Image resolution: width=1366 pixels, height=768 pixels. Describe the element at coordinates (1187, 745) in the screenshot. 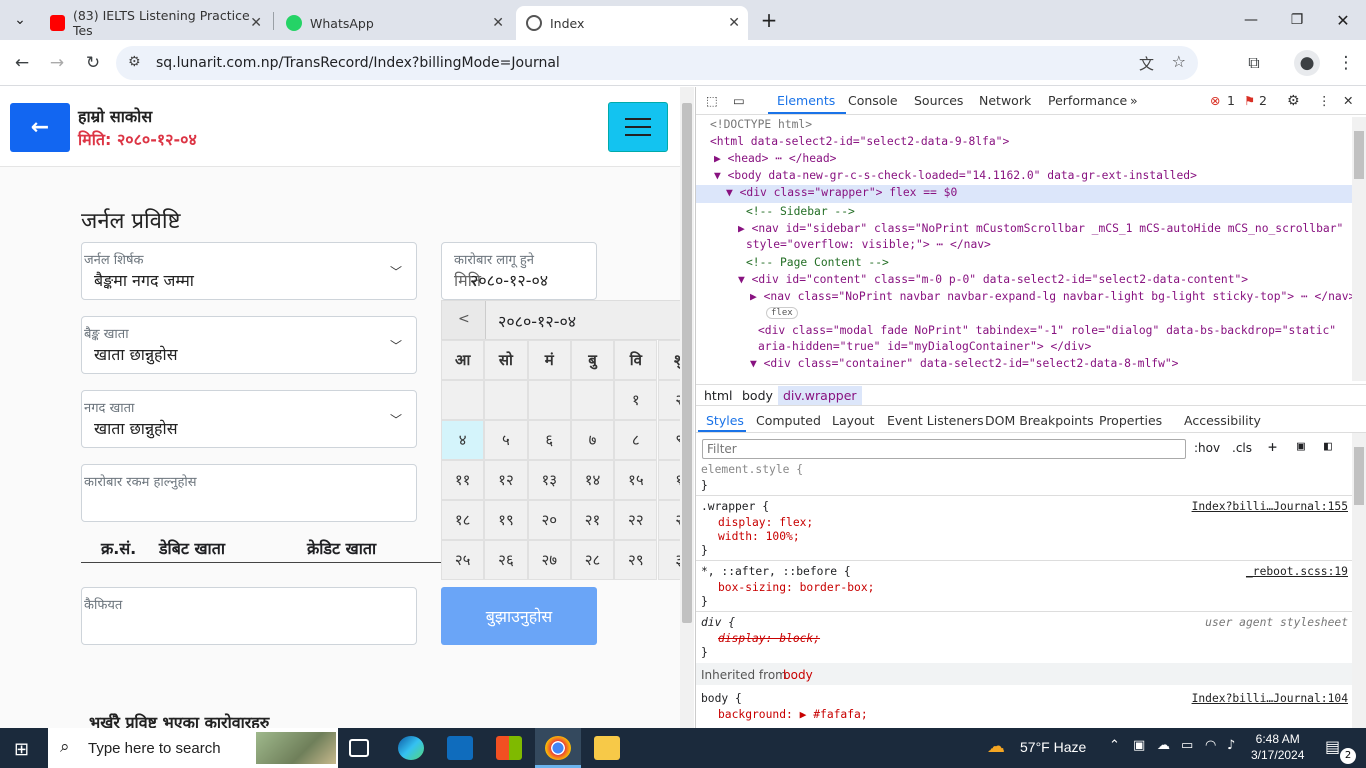

I see `battery-icon: ▭` at that location.